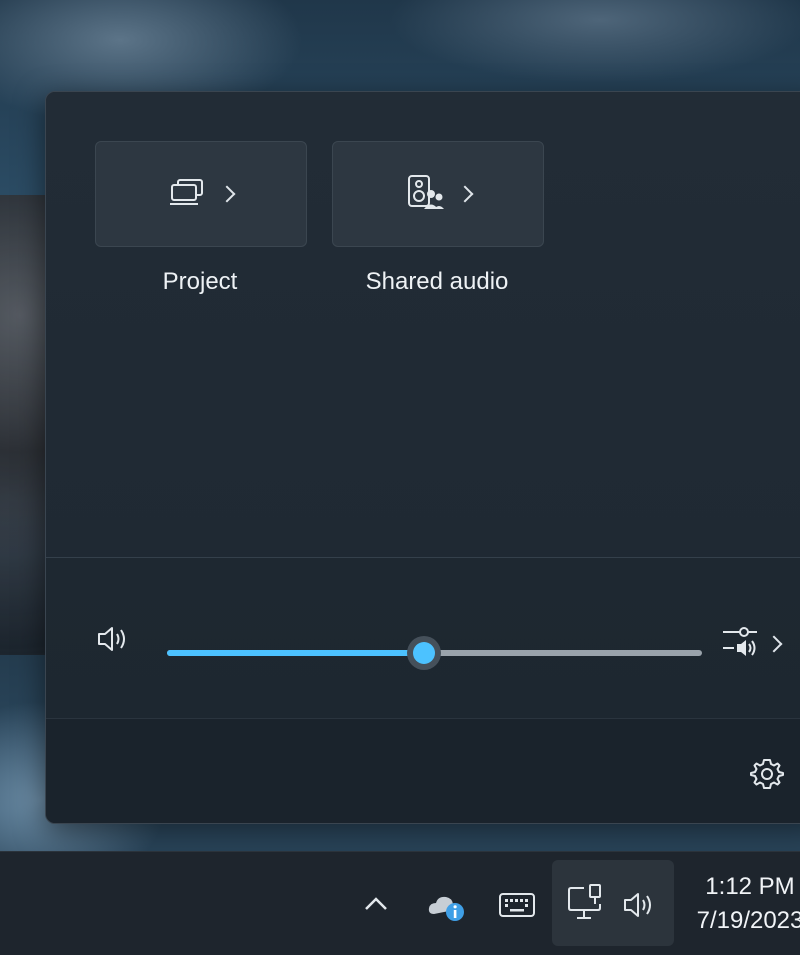 The height and width of the screenshot is (955, 800). I want to click on project-tile-label: Project, so click(200, 281).